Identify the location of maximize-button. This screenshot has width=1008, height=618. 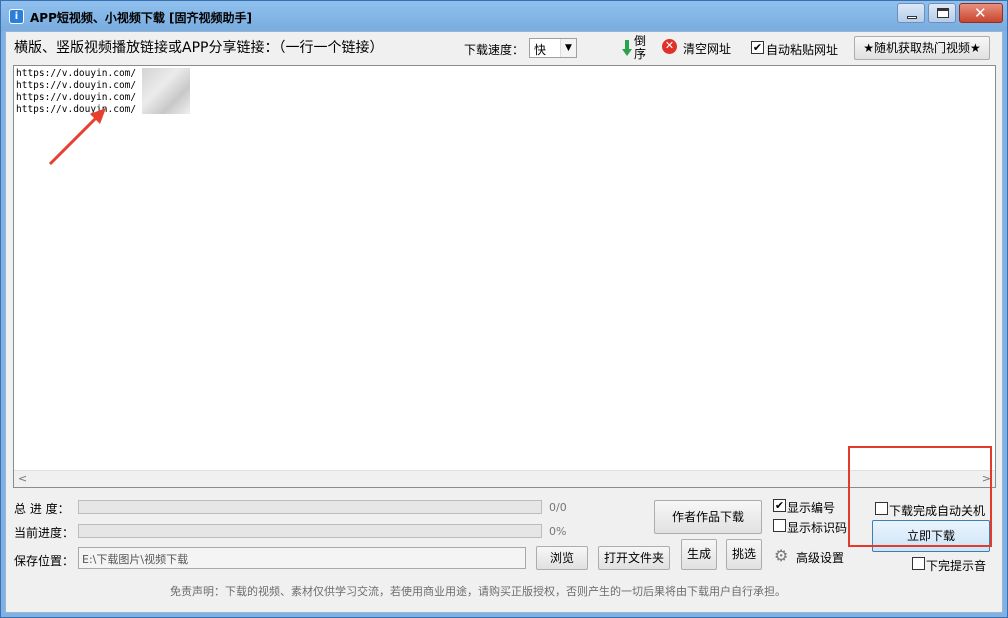
(942, 13).